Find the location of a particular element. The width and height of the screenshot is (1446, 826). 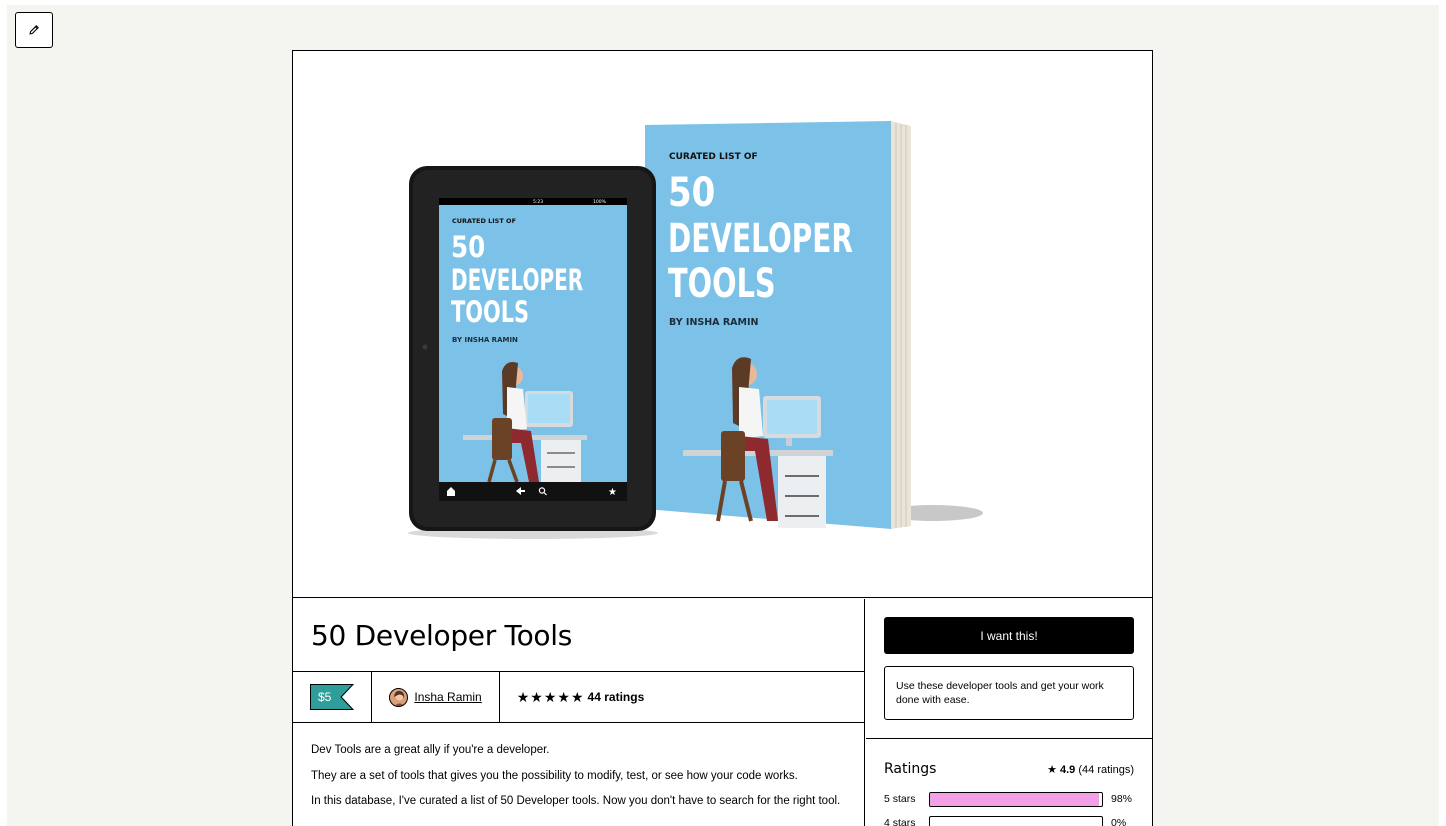

ratings-title: Ratings is located at coordinates (910, 769).